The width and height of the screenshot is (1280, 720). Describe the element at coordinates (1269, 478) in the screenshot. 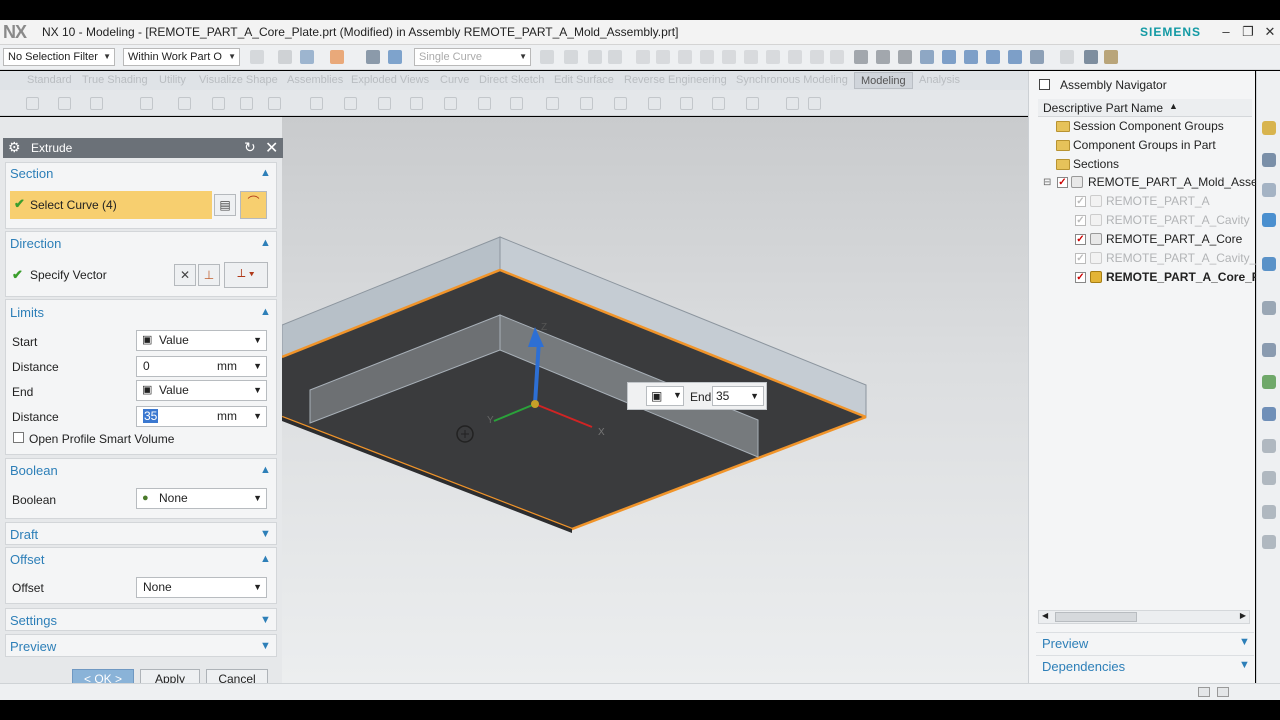

I see `system-scenes-icon` at that location.